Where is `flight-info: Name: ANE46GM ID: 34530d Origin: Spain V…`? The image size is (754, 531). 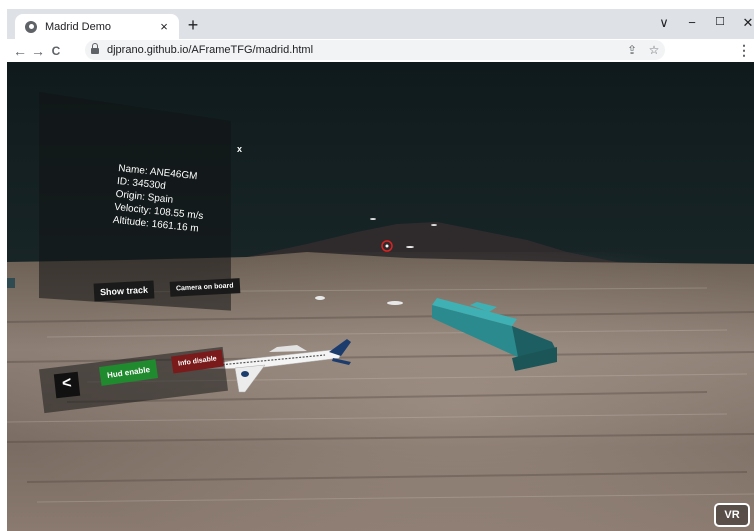
flight-info: Name: ANE46GM ID: 34530d Origin: Spain V… is located at coordinates (160, 199).